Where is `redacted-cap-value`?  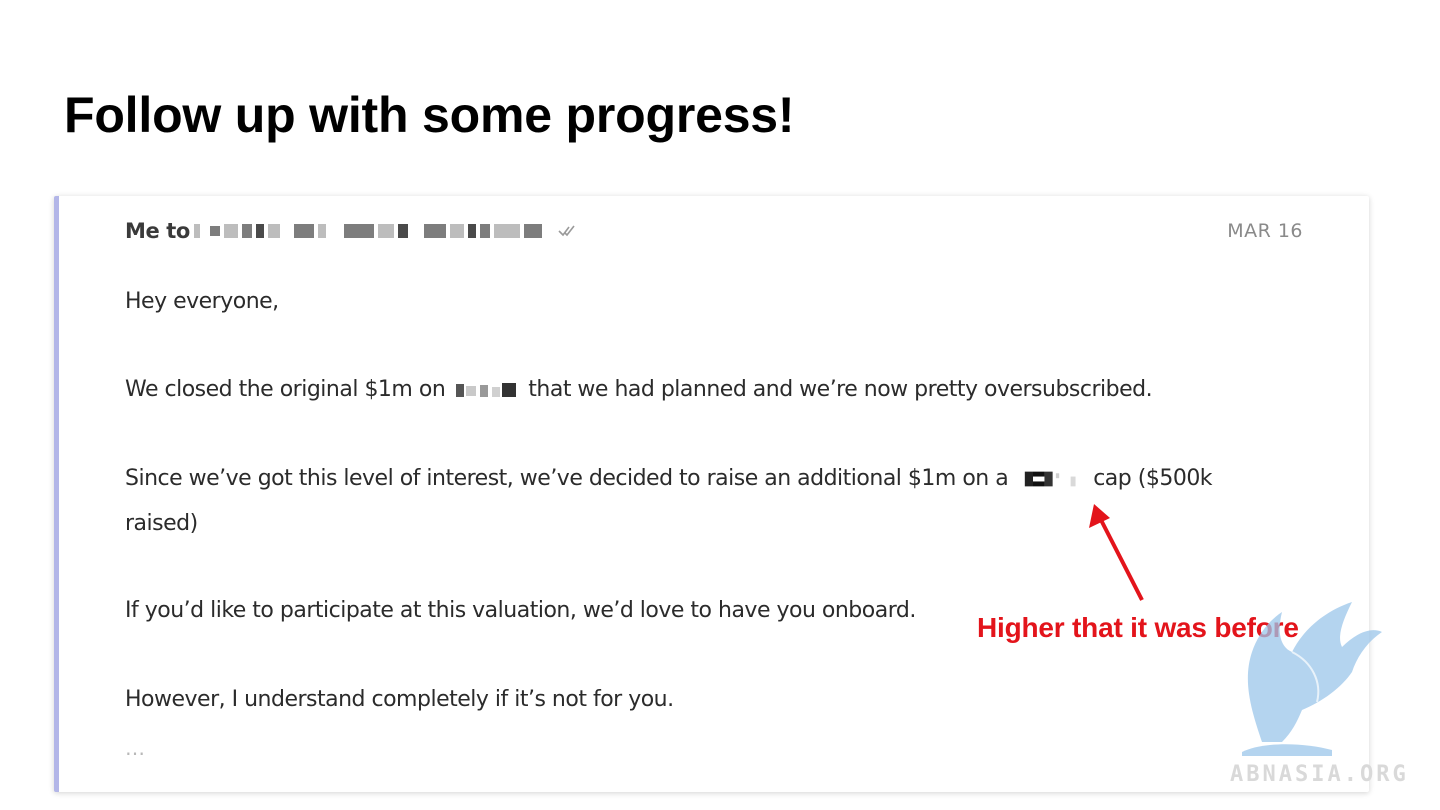 redacted-cap-value is located at coordinates (1050, 479).